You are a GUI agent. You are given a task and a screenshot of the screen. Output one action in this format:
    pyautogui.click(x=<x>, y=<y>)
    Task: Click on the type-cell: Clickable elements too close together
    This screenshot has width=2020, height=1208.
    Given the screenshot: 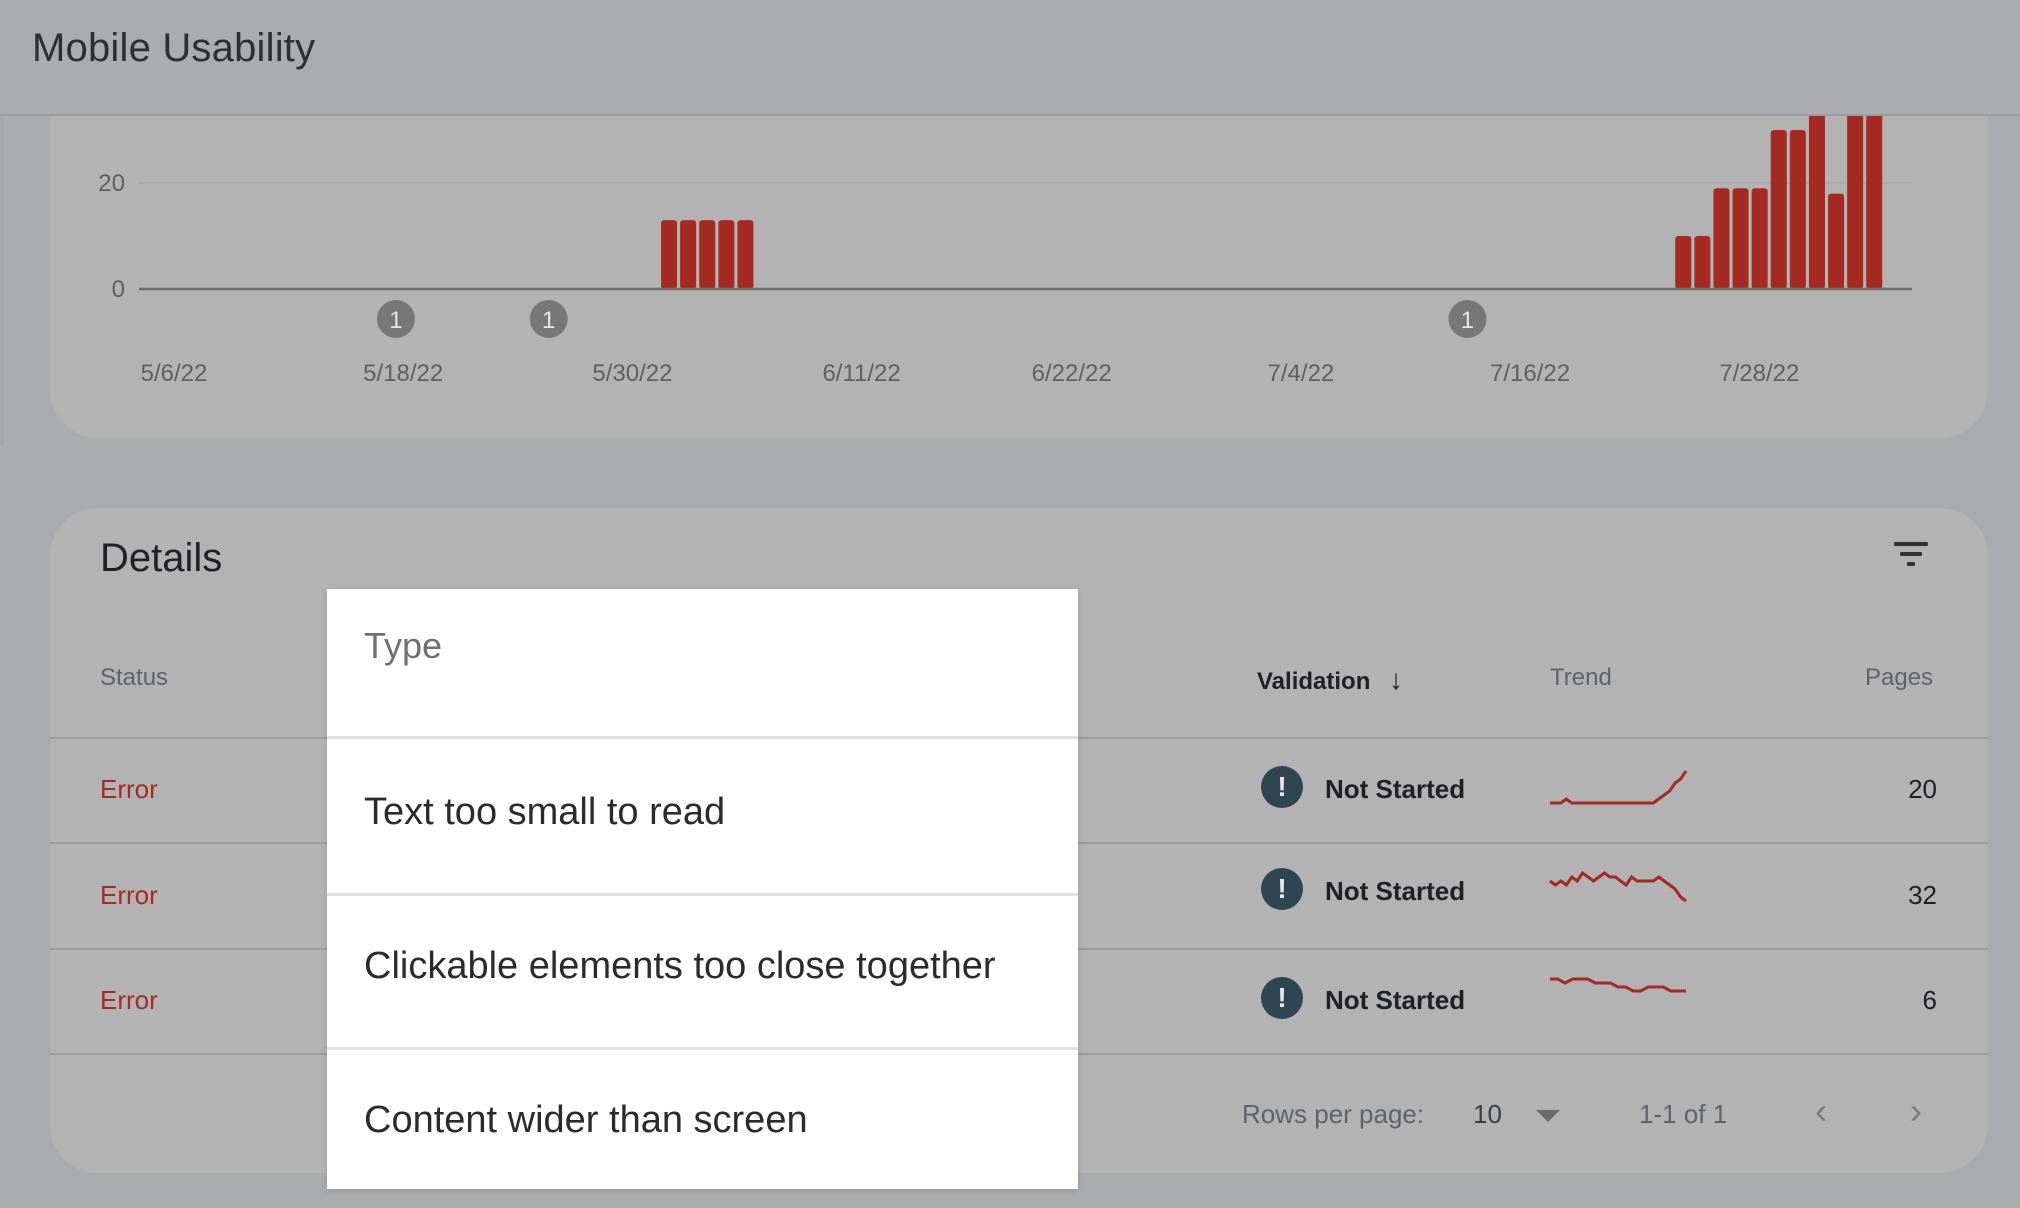 What is the action you would take?
    pyautogui.click(x=702, y=971)
    